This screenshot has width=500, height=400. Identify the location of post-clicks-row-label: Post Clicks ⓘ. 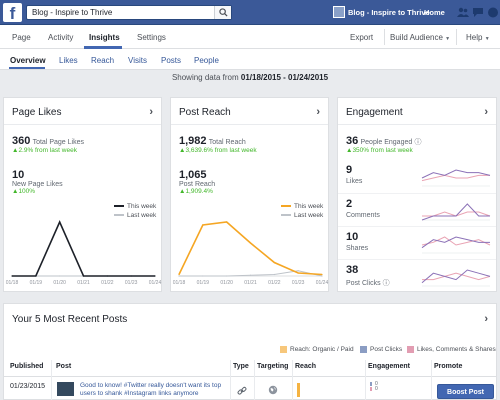
(368, 283).